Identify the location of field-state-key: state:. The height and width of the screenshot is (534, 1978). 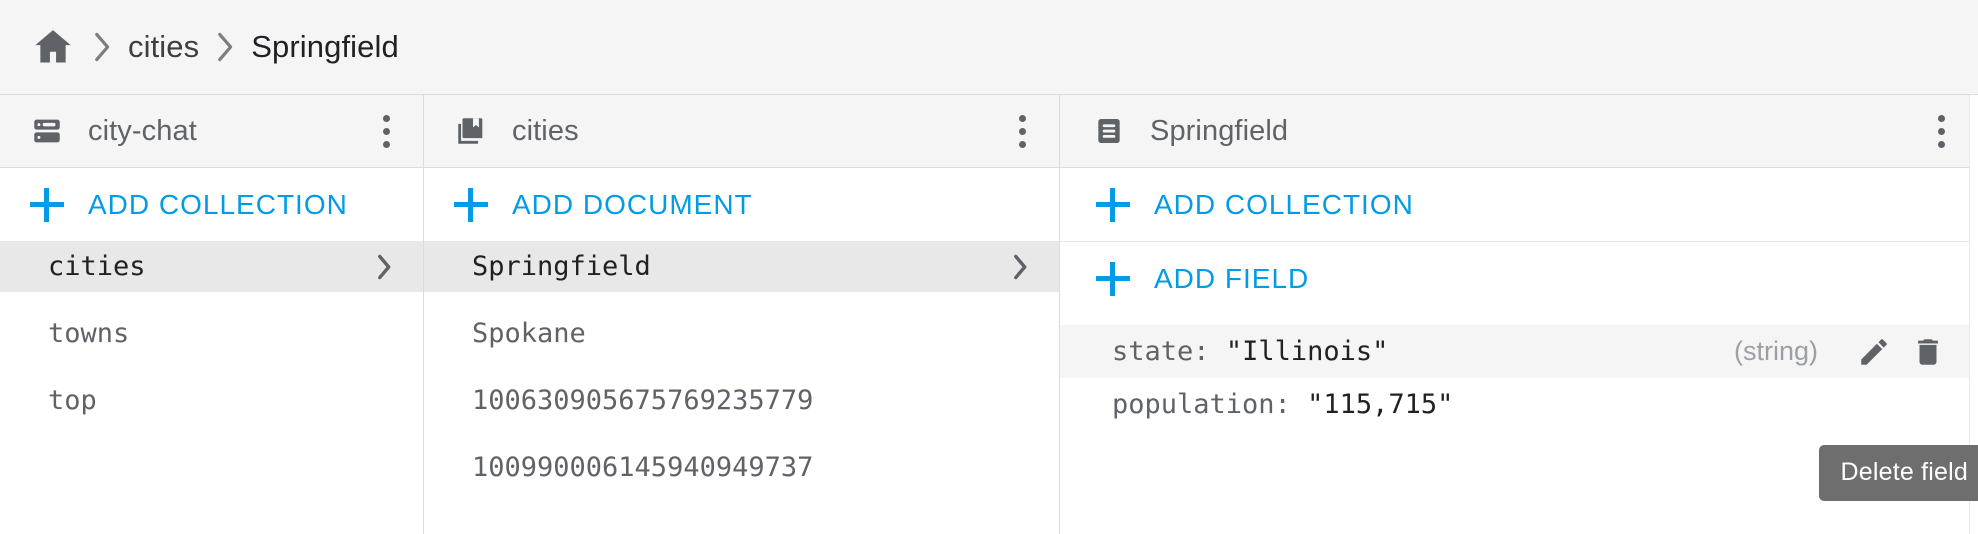
(1161, 351).